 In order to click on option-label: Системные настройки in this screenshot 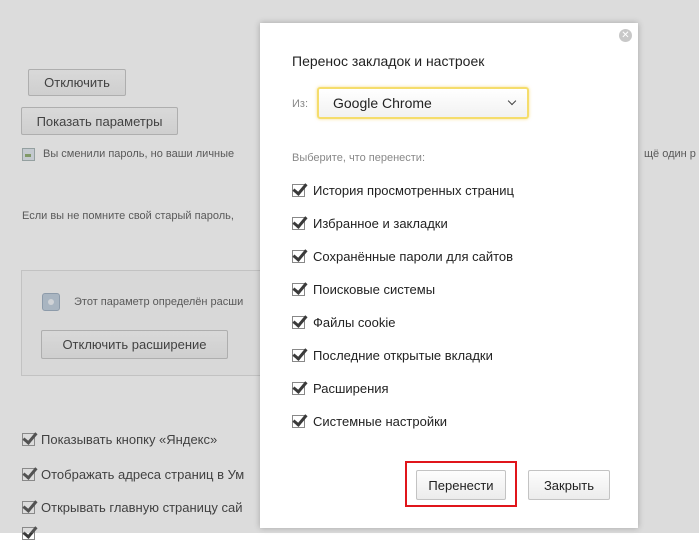, I will do `click(380, 421)`.